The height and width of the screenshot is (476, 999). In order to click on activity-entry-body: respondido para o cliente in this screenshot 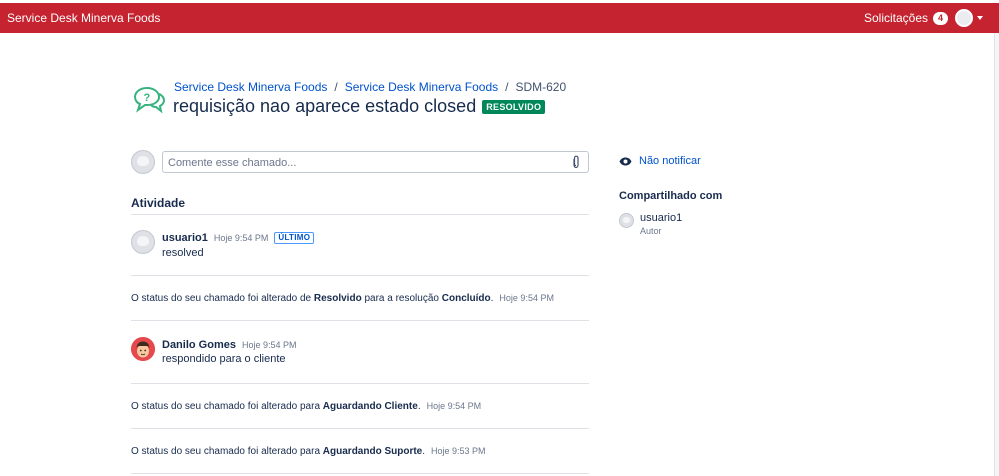, I will do `click(224, 359)`.